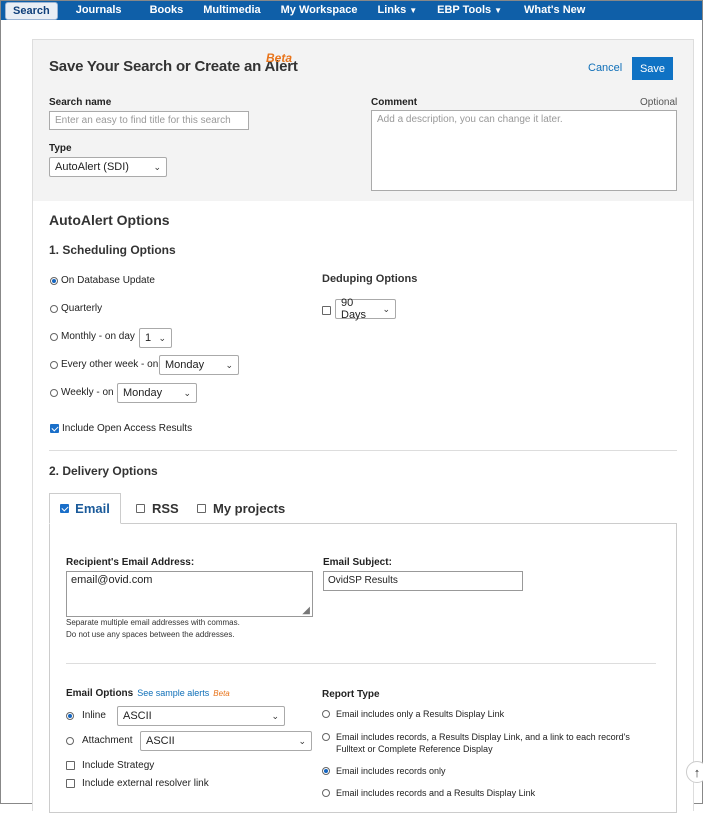 The image size is (703, 813). What do you see at coordinates (103, 471) in the screenshot?
I see `delivery-options-title: 2. Delivery Options` at bounding box center [103, 471].